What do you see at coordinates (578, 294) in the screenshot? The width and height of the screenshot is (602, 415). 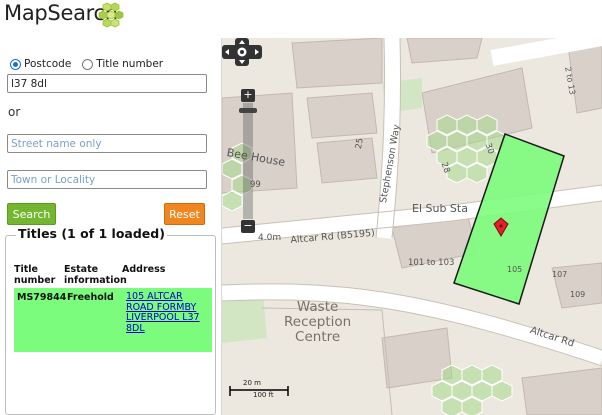 I see `house-number-109: 109` at bounding box center [578, 294].